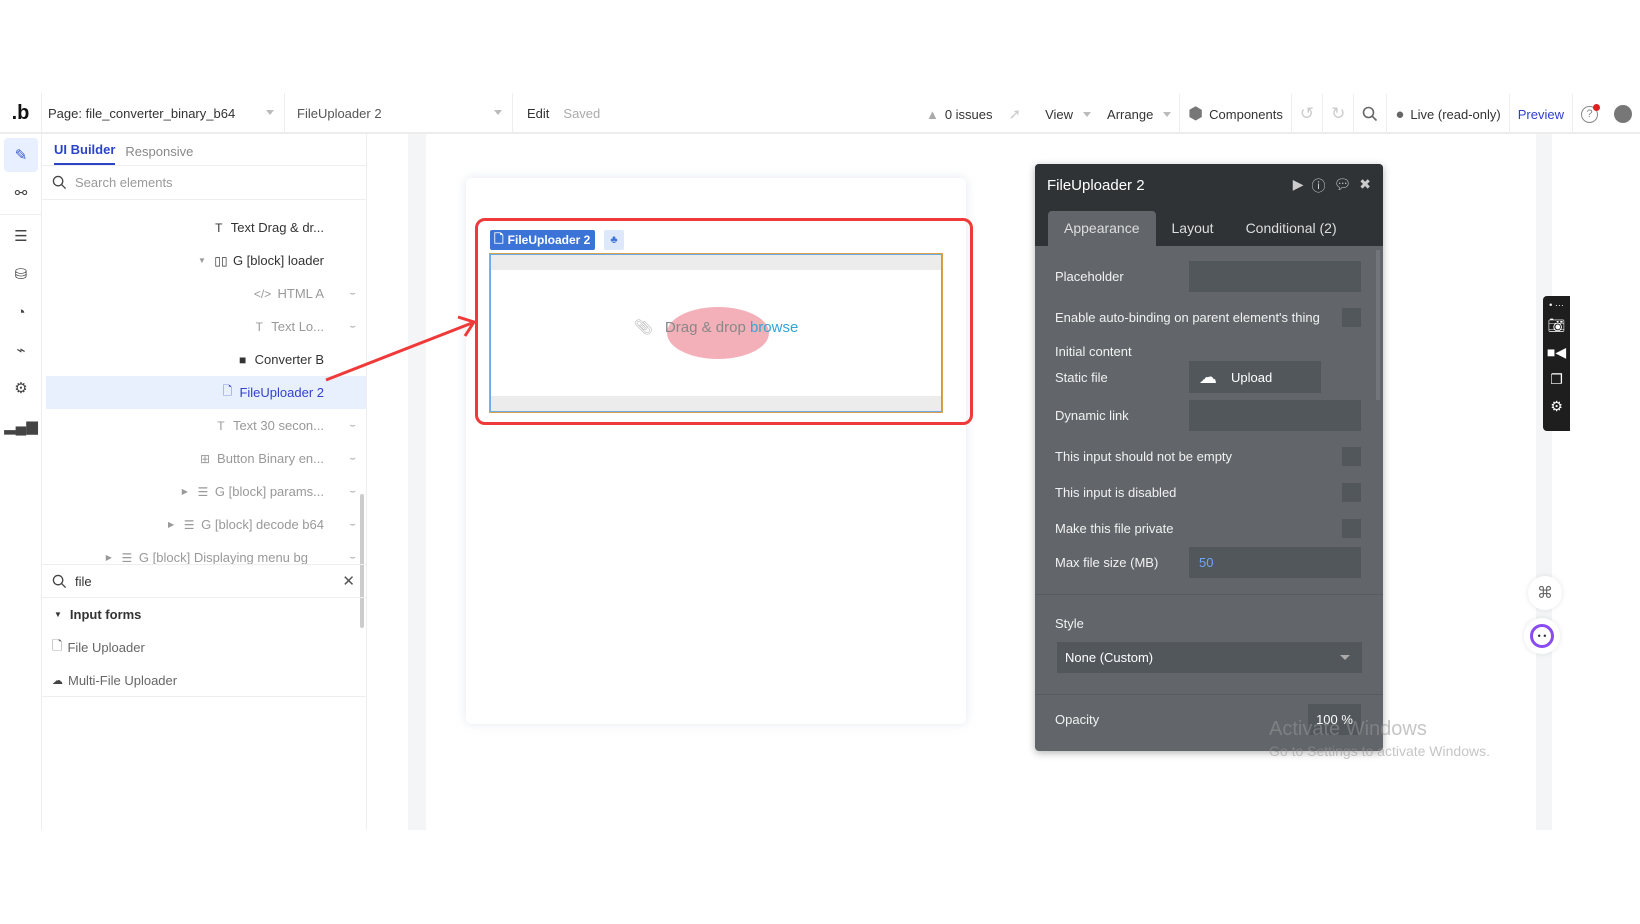  What do you see at coordinates (21, 193) in the screenshot?
I see `workflow-tab: ⚯` at bounding box center [21, 193].